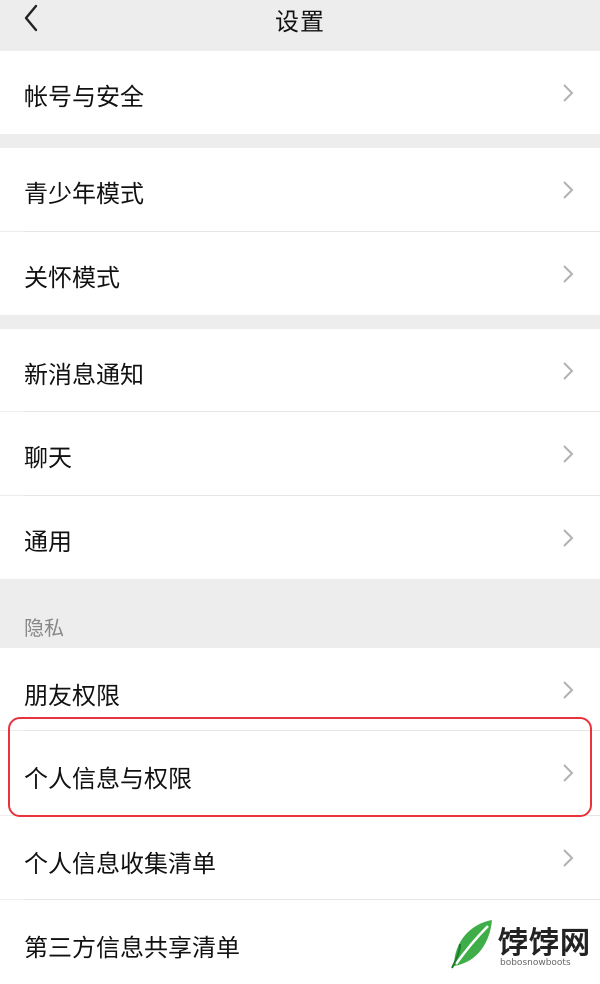 Image resolution: width=600 pixels, height=984 pixels. I want to click on settings-item-teen-mode: 青少年模式, so click(300, 189).